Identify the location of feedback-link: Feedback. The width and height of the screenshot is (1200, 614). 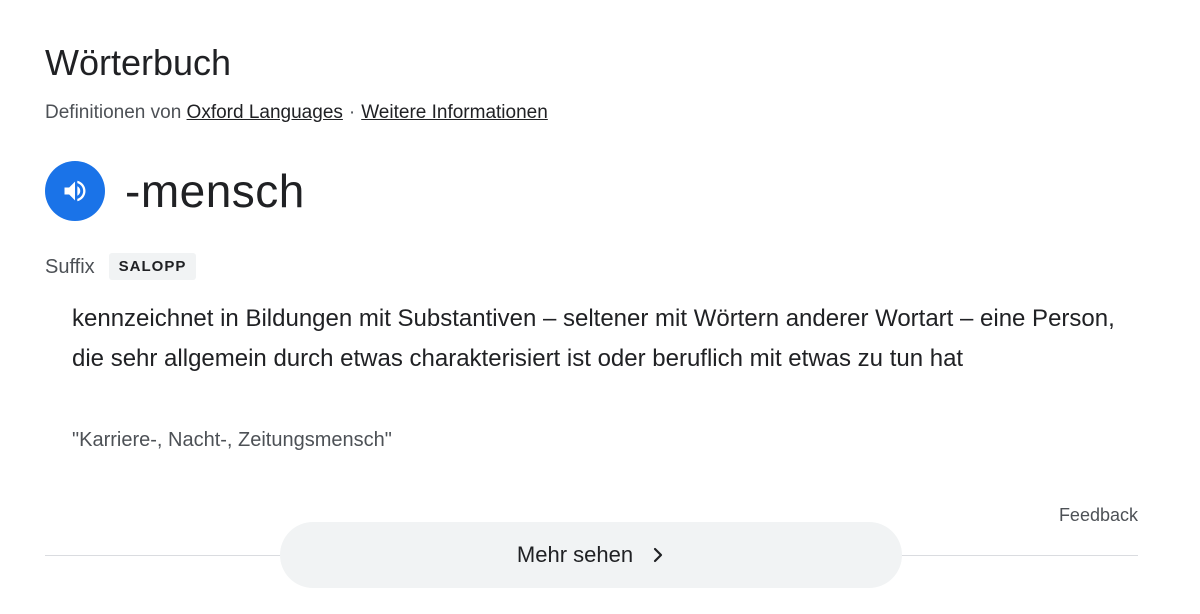
(1098, 515).